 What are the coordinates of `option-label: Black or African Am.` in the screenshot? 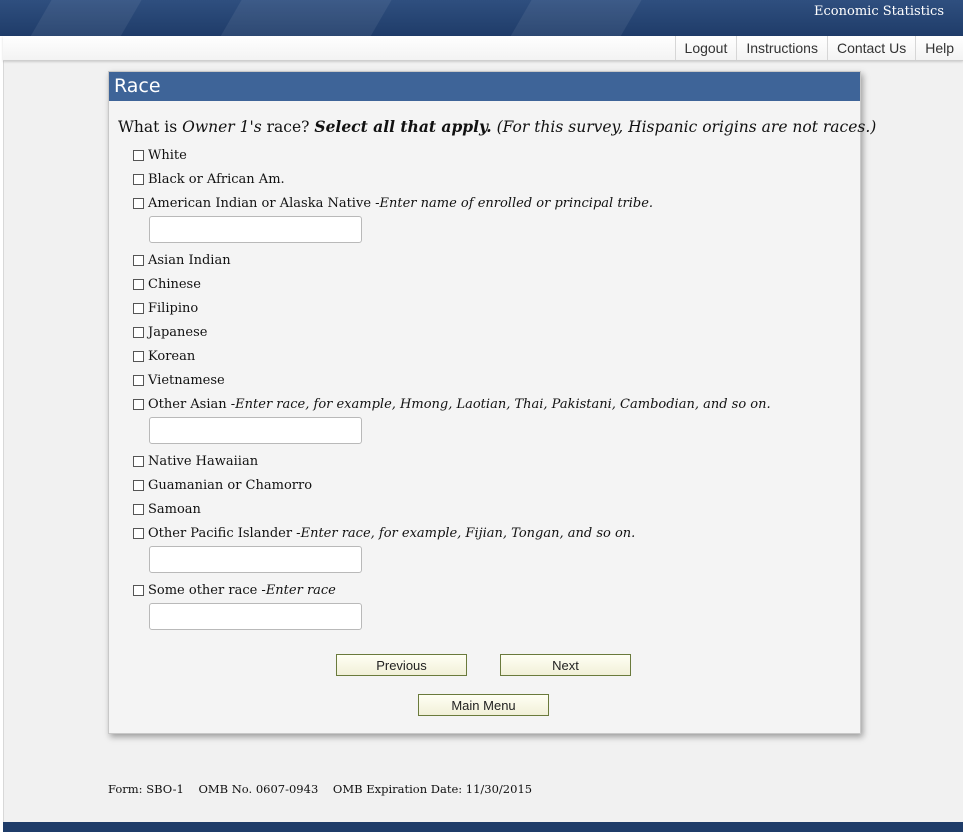 It's located at (216, 179).